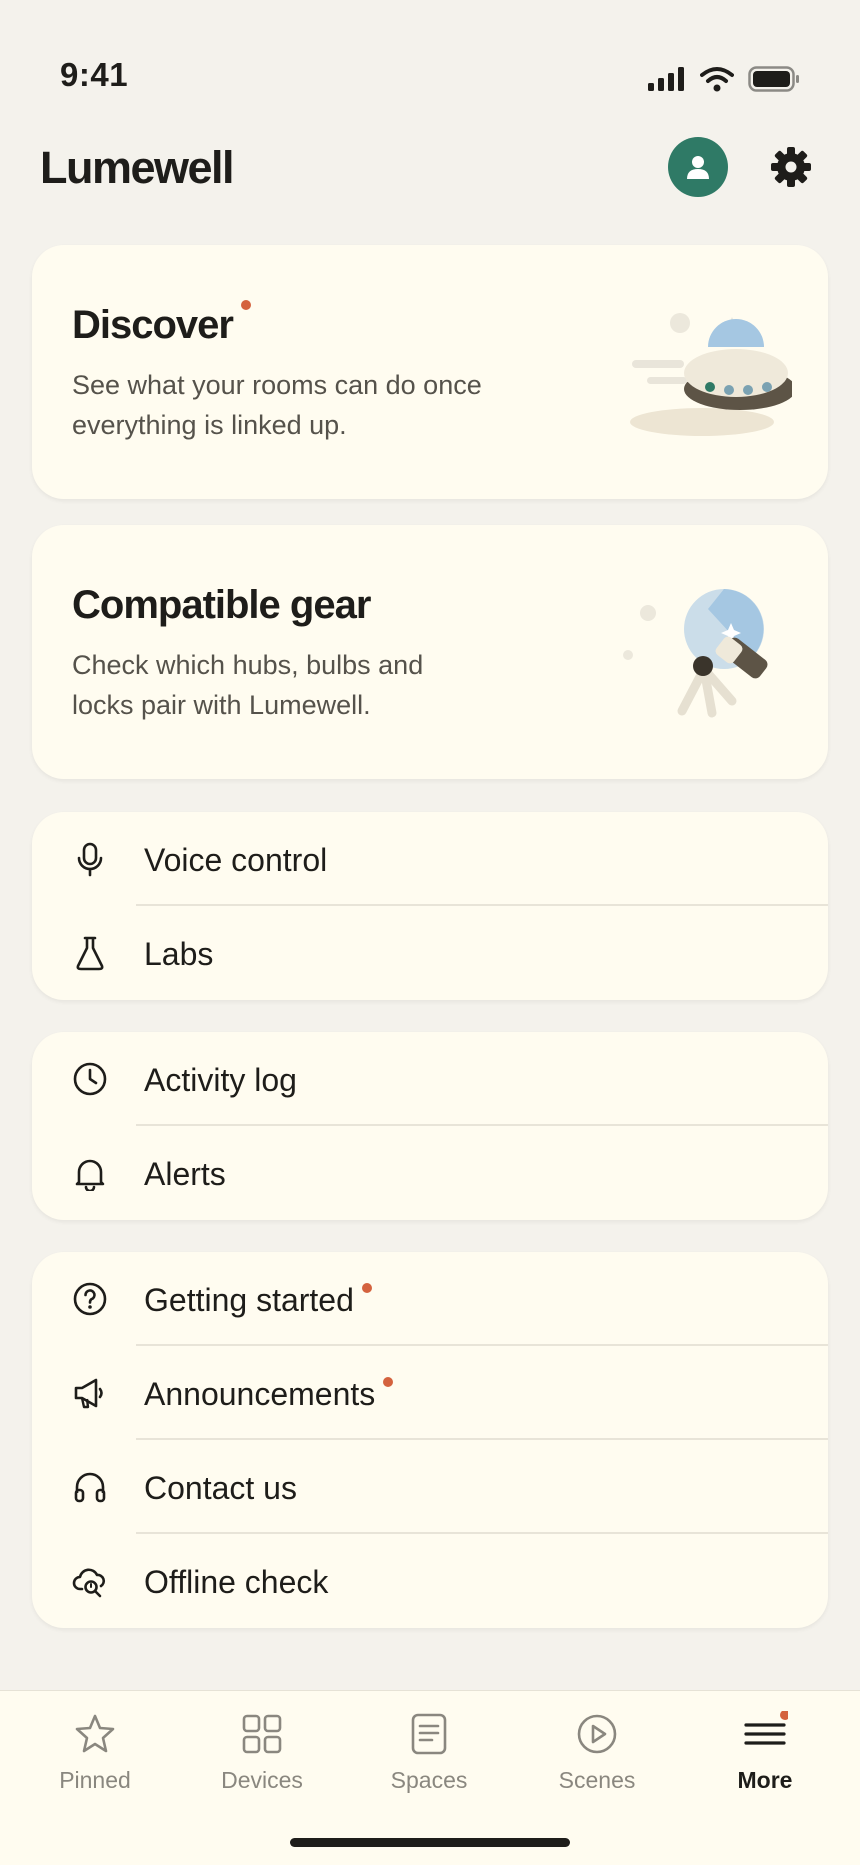 Image resolution: width=860 pixels, height=1865 pixels. I want to click on list-item-labs: Labs, so click(430, 953).